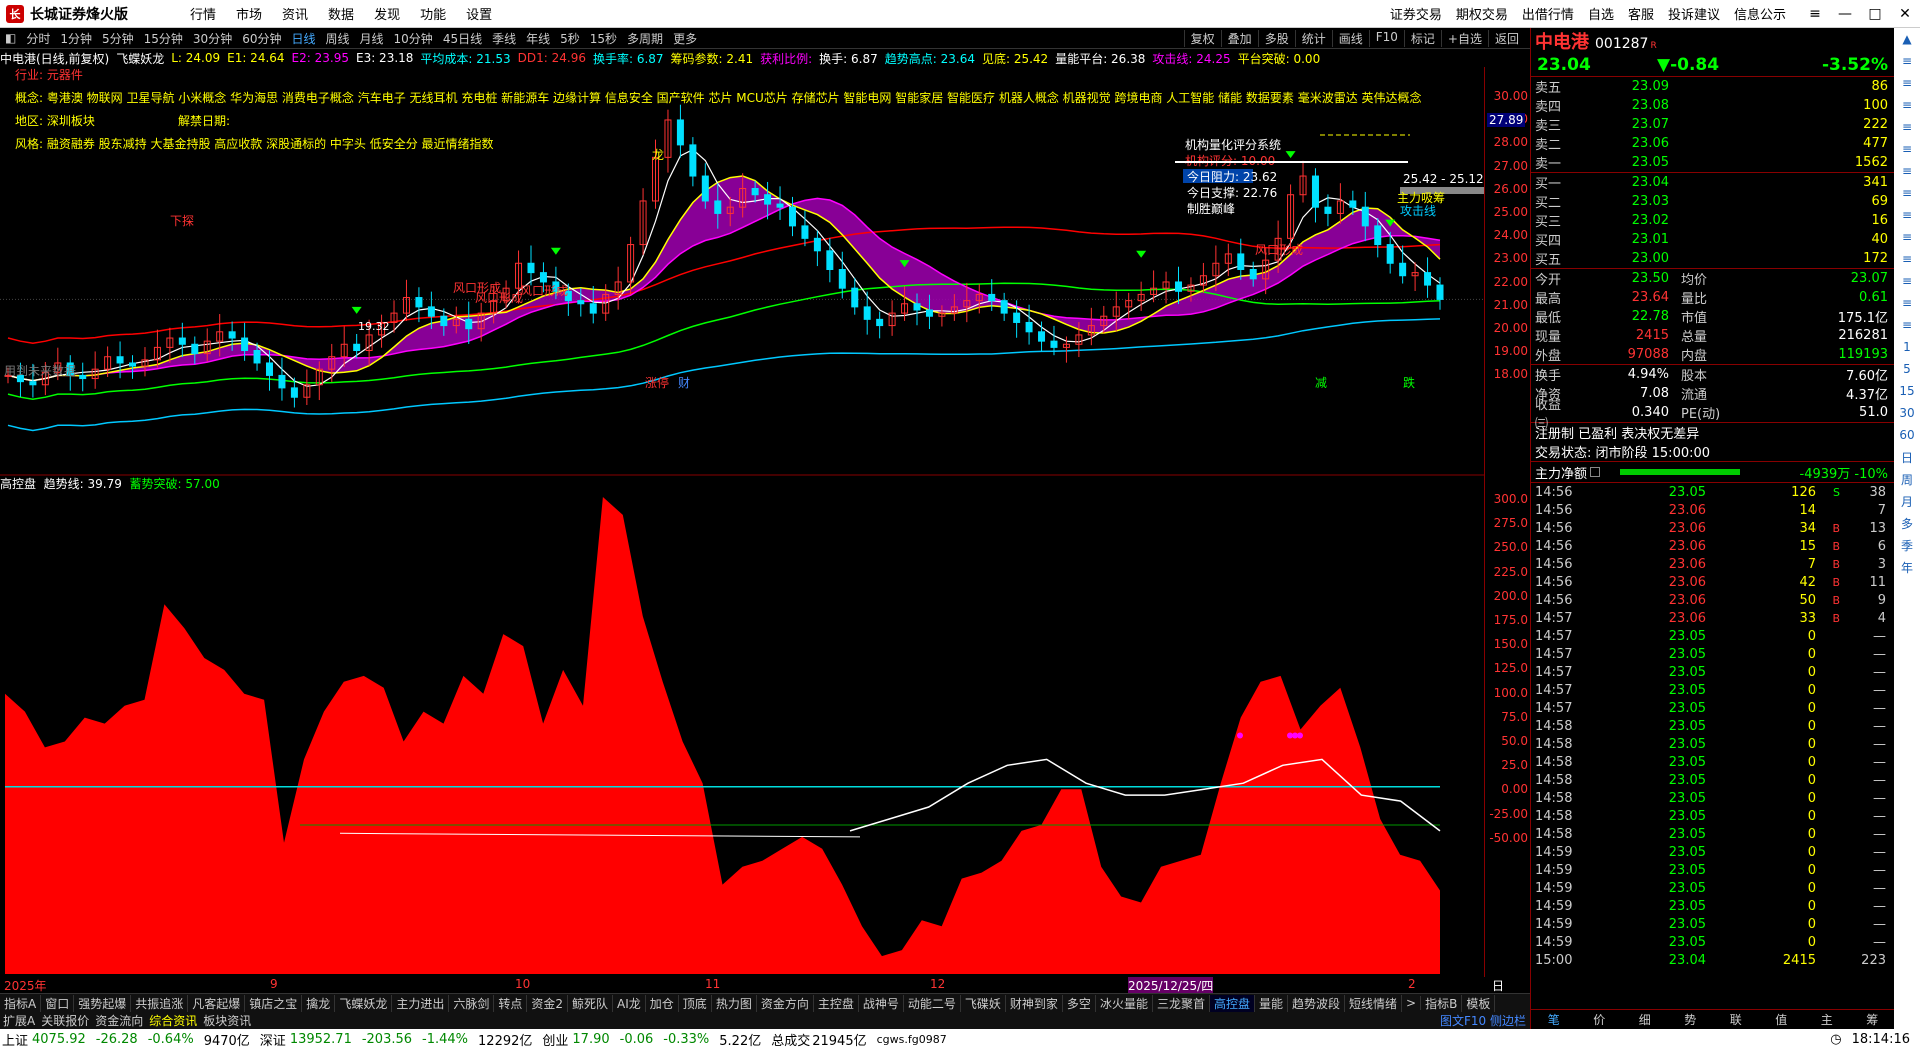 This screenshot has width=1920, height=1050. I want to click on indicator-tab-22: 财神到家, so click(1034, 1003).